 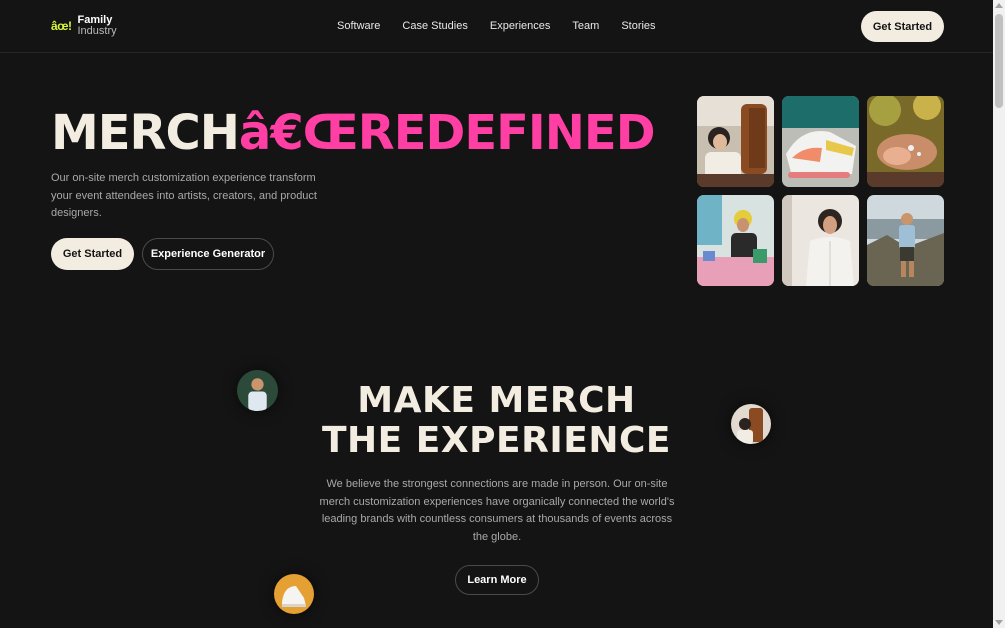 I want to click on nav-software: Software, so click(x=358, y=26).